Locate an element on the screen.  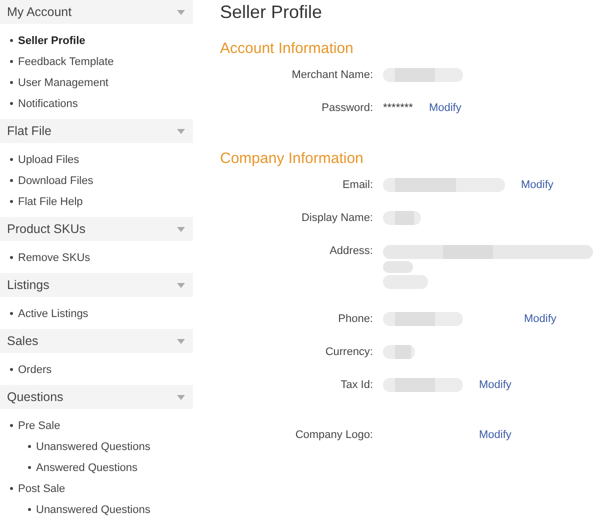
sidebar-link: Remove SKUs is located at coordinates (54, 257).